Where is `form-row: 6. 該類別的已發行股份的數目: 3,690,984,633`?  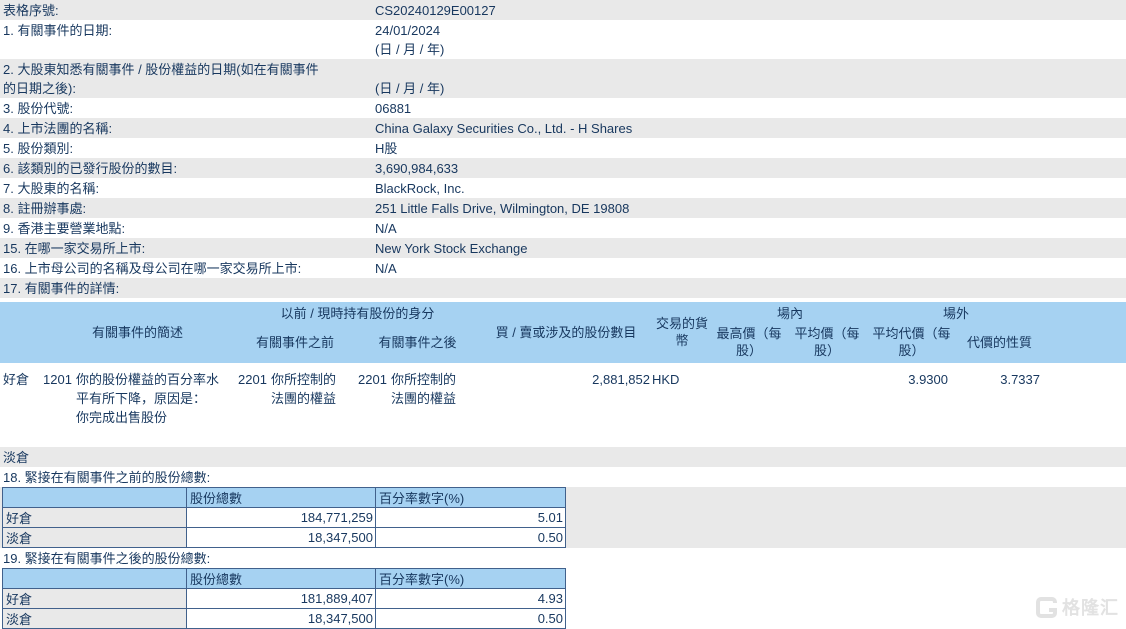 form-row: 6. 該類別的已發行股份的數目: 3,690,984,633 is located at coordinates (563, 168).